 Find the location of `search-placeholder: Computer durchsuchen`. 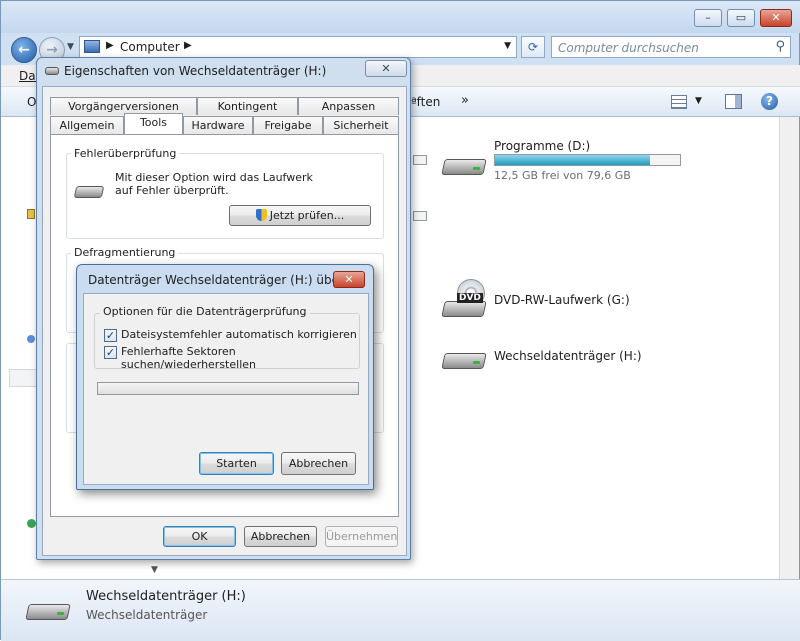

search-placeholder: Computer durchsuchen is located at coordinates (628, 48).